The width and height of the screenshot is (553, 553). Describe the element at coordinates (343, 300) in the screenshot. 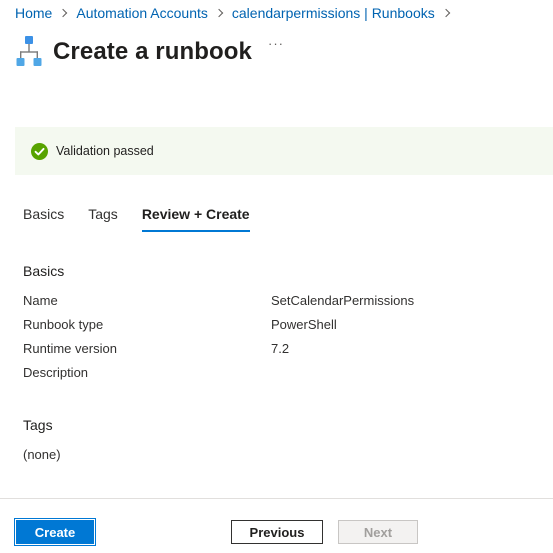

I see `field-value-name: SetCalendarPermissions` at that location.